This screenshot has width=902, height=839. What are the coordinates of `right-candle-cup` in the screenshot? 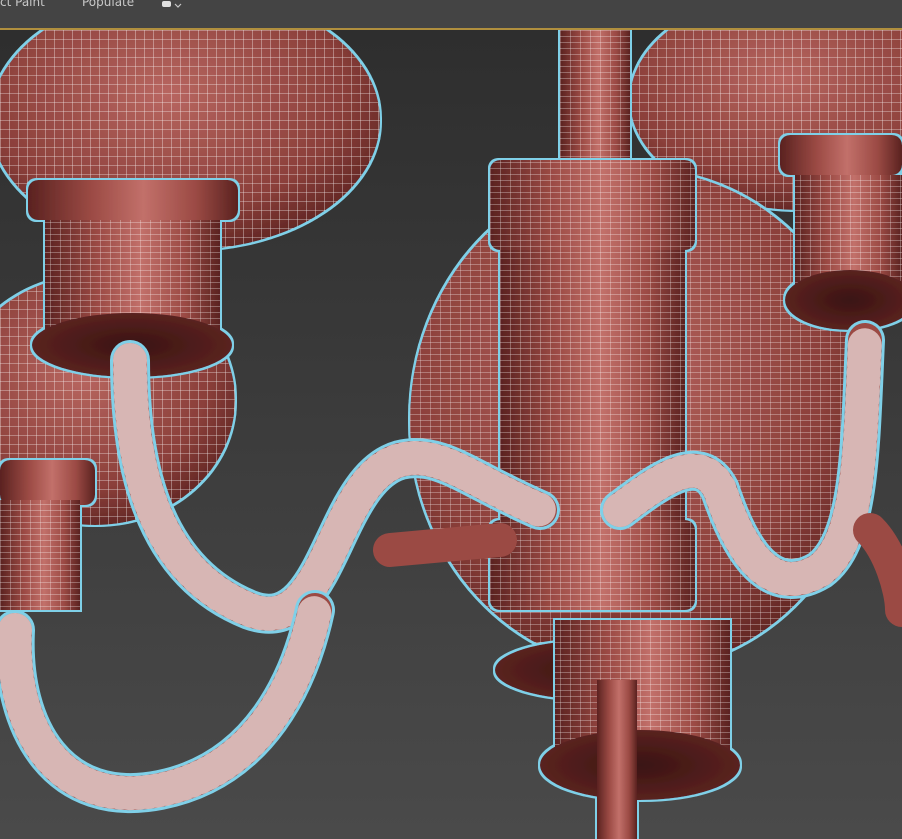 It's located at (841, 232).